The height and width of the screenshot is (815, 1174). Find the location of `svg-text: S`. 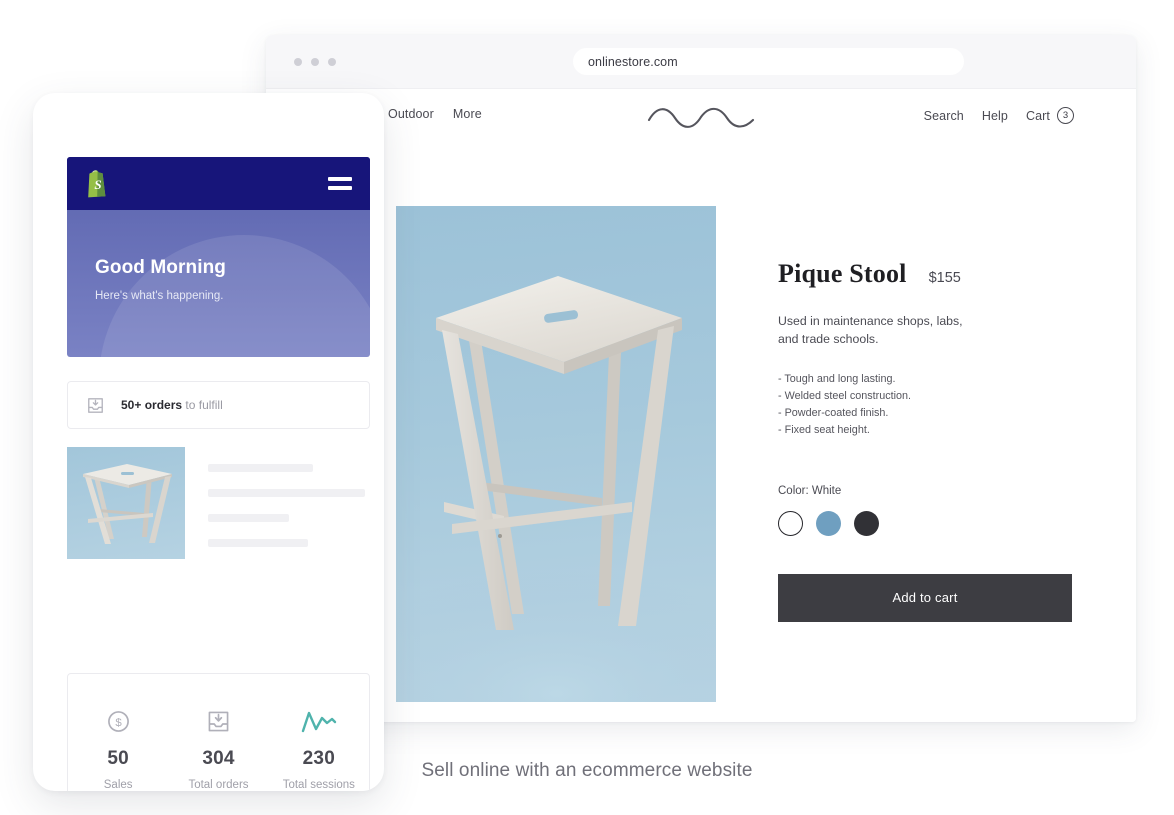

svg-text: S is located at coordinates (97, 184).